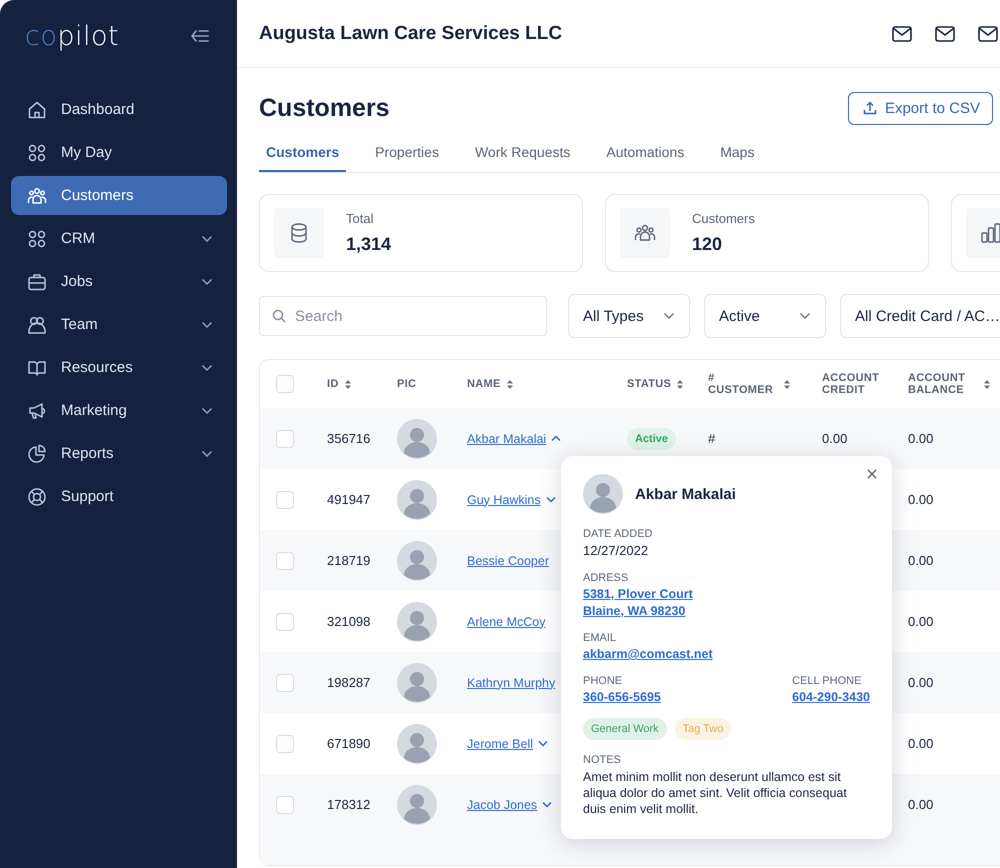  I want to click on column-header: # CUSTOMER, so click(741, 384).